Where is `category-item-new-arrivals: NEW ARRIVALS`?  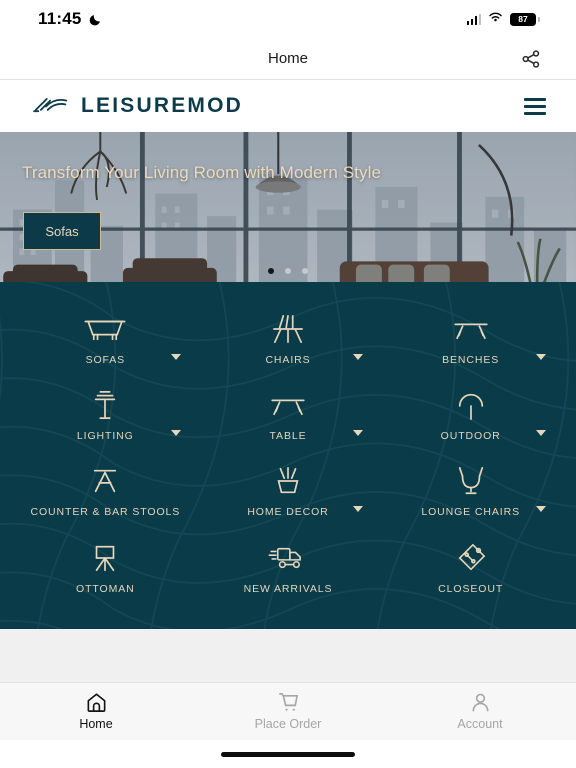
category-item-new-arrivals: NEW ARRIVALS is located at coordinates (288, 571).